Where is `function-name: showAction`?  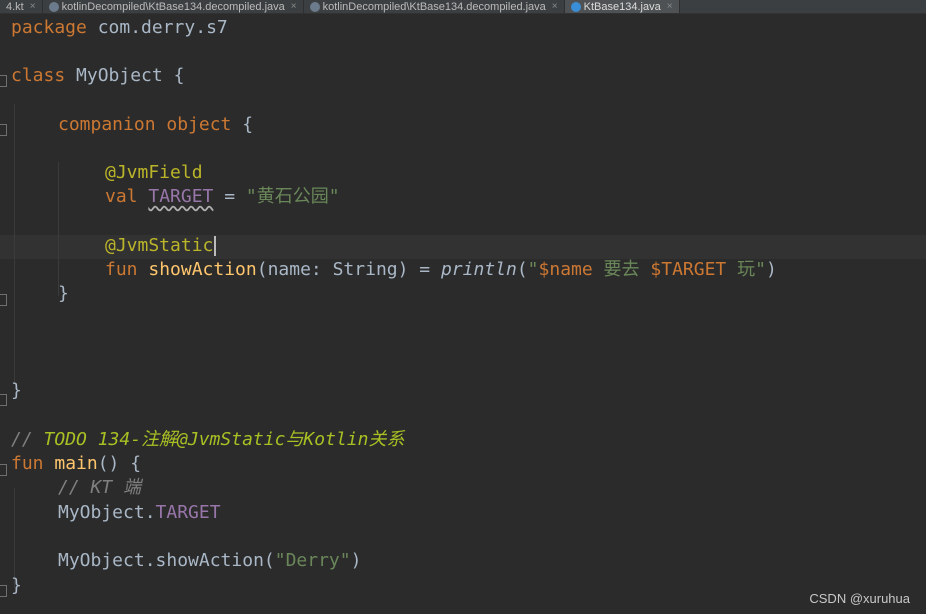
function-name: showAction is located at coordinates (202, 269).